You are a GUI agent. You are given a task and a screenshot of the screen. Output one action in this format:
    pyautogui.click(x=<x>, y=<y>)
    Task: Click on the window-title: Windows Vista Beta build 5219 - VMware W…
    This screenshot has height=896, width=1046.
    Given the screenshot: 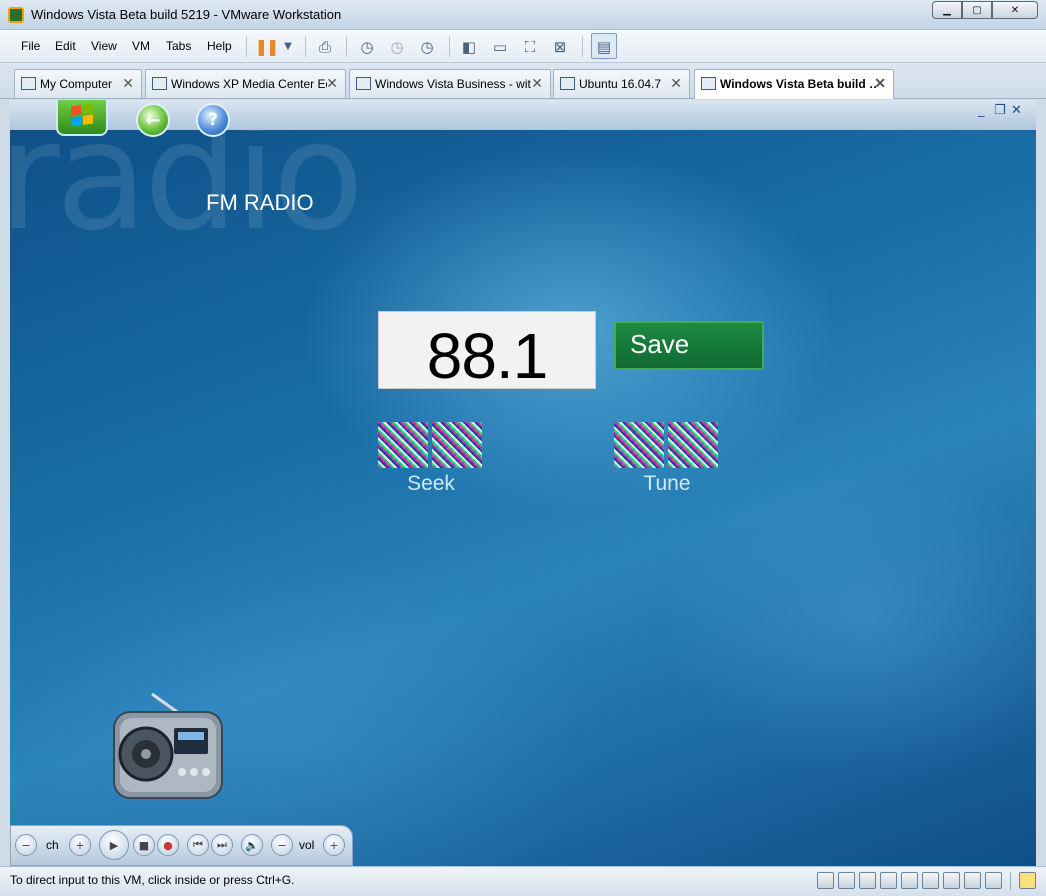 What is the action you would take?
    pyautogui.click(x=186, y=14)
    